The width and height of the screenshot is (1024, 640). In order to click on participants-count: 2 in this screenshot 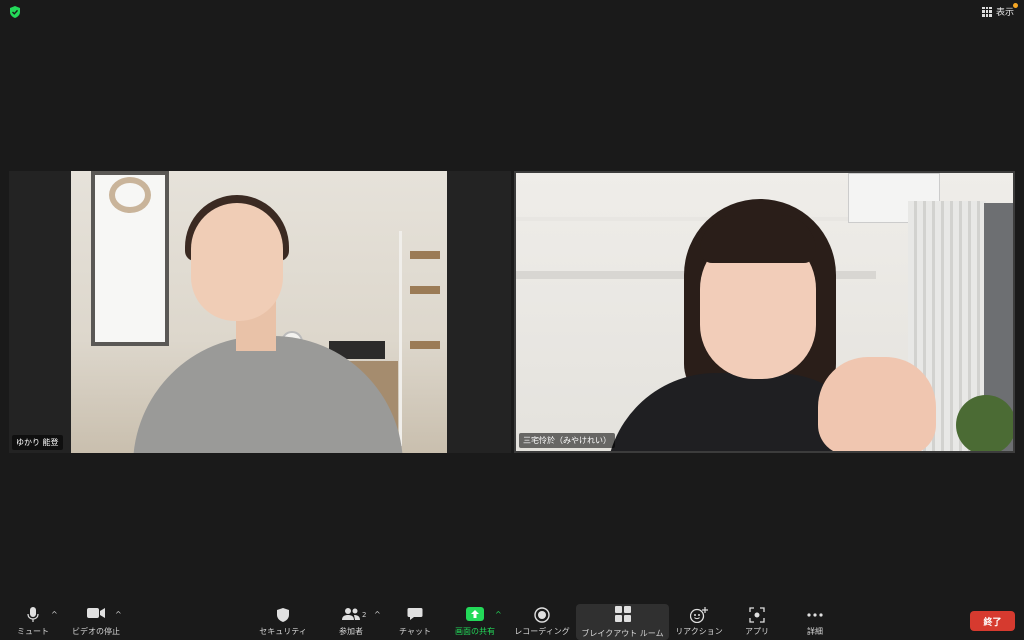, I will do `click(364, 615)`.